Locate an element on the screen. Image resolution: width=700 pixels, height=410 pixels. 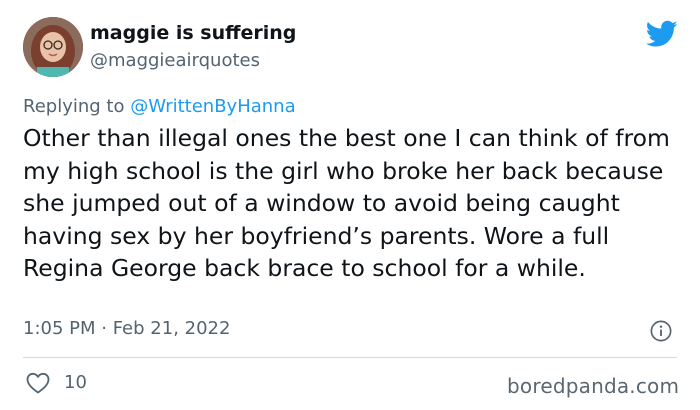
watermark: boredpanda.com is located at coordinates (593, 386).